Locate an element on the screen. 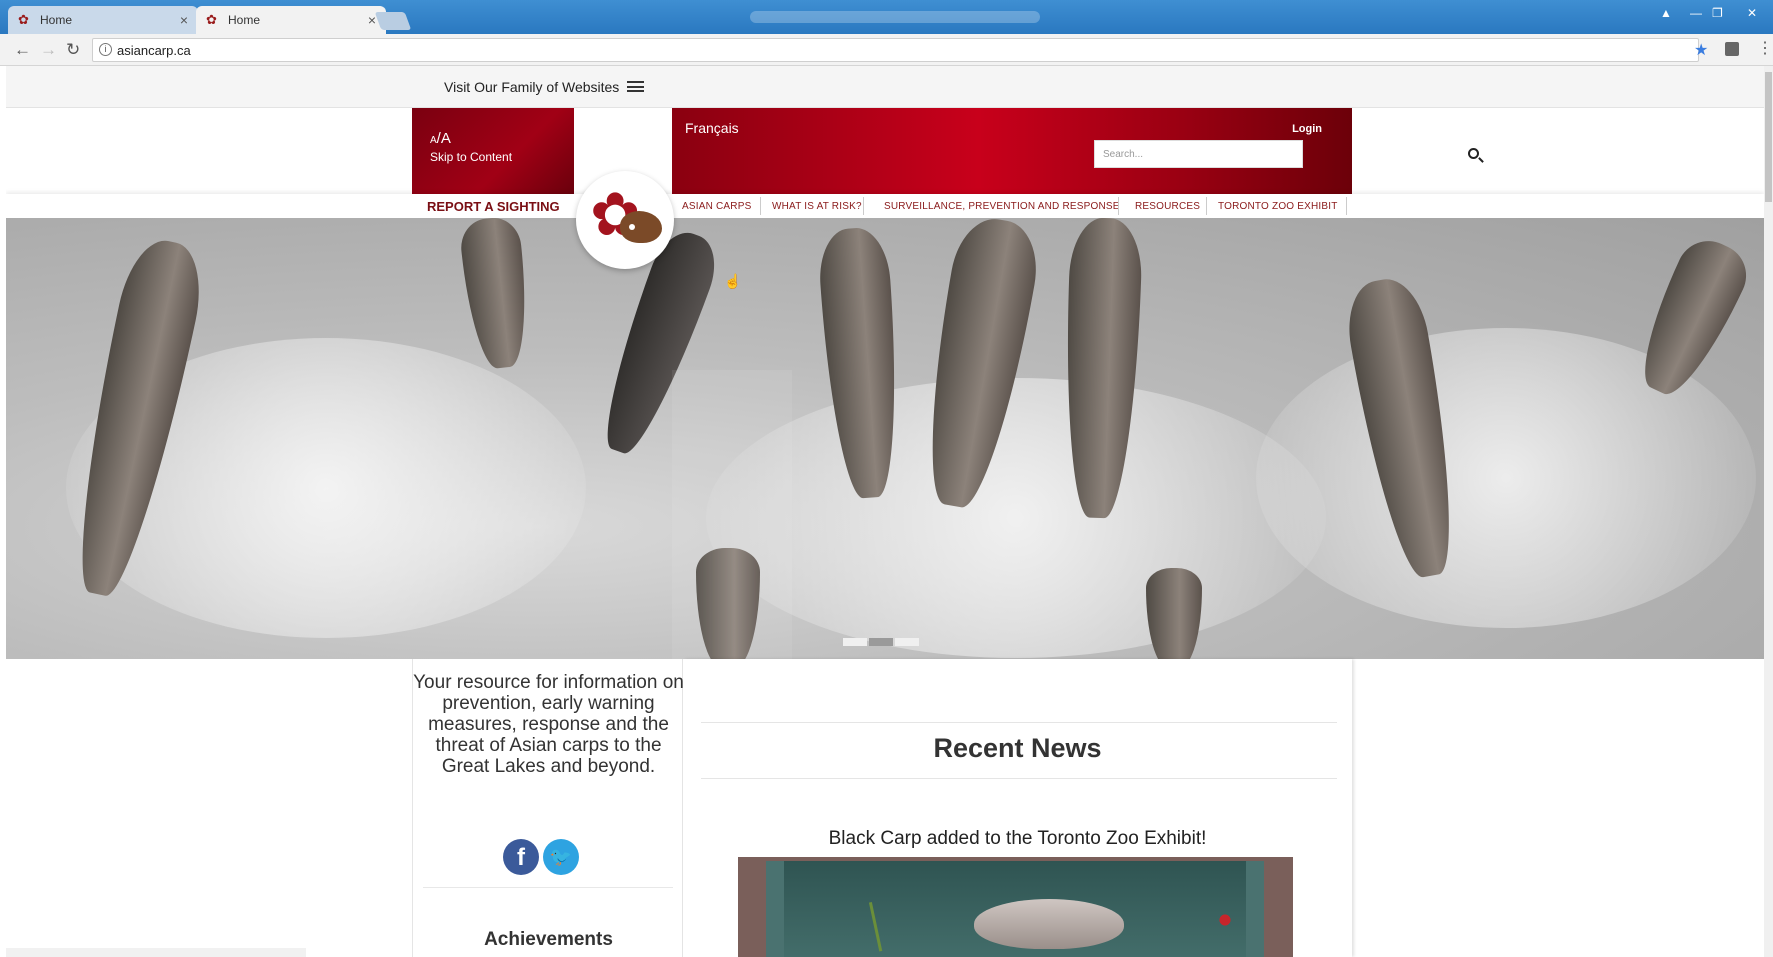 The image size is (1773, 957). text-size-small: A is located at coordinates (433, 140).